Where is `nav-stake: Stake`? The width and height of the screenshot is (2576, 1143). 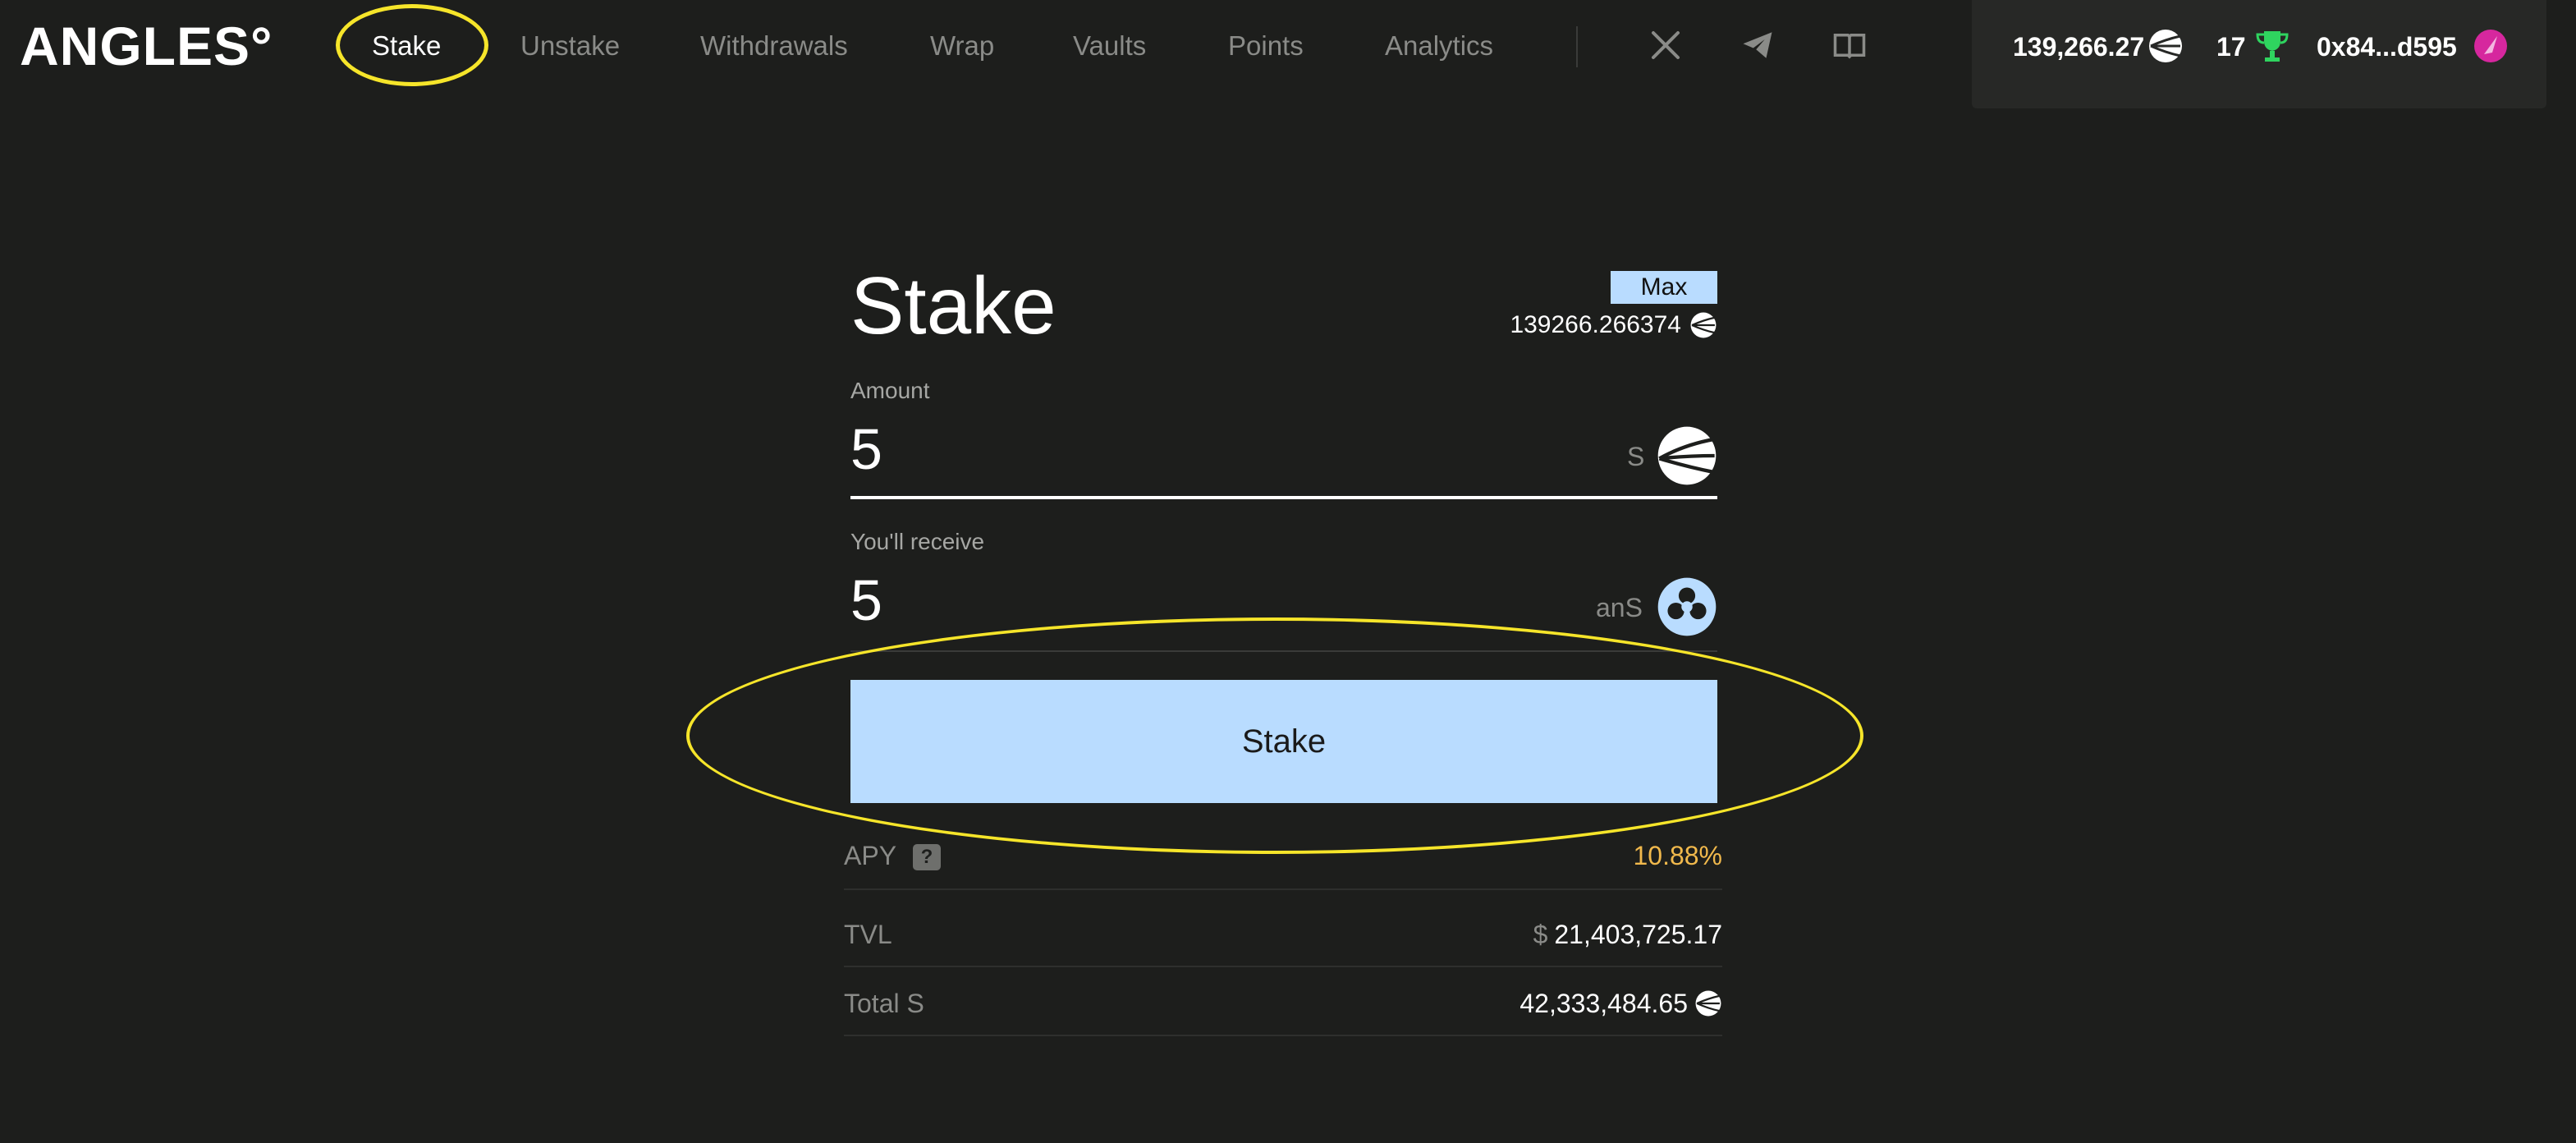
nav-stake: Stake is located at coordinates (407, 46).